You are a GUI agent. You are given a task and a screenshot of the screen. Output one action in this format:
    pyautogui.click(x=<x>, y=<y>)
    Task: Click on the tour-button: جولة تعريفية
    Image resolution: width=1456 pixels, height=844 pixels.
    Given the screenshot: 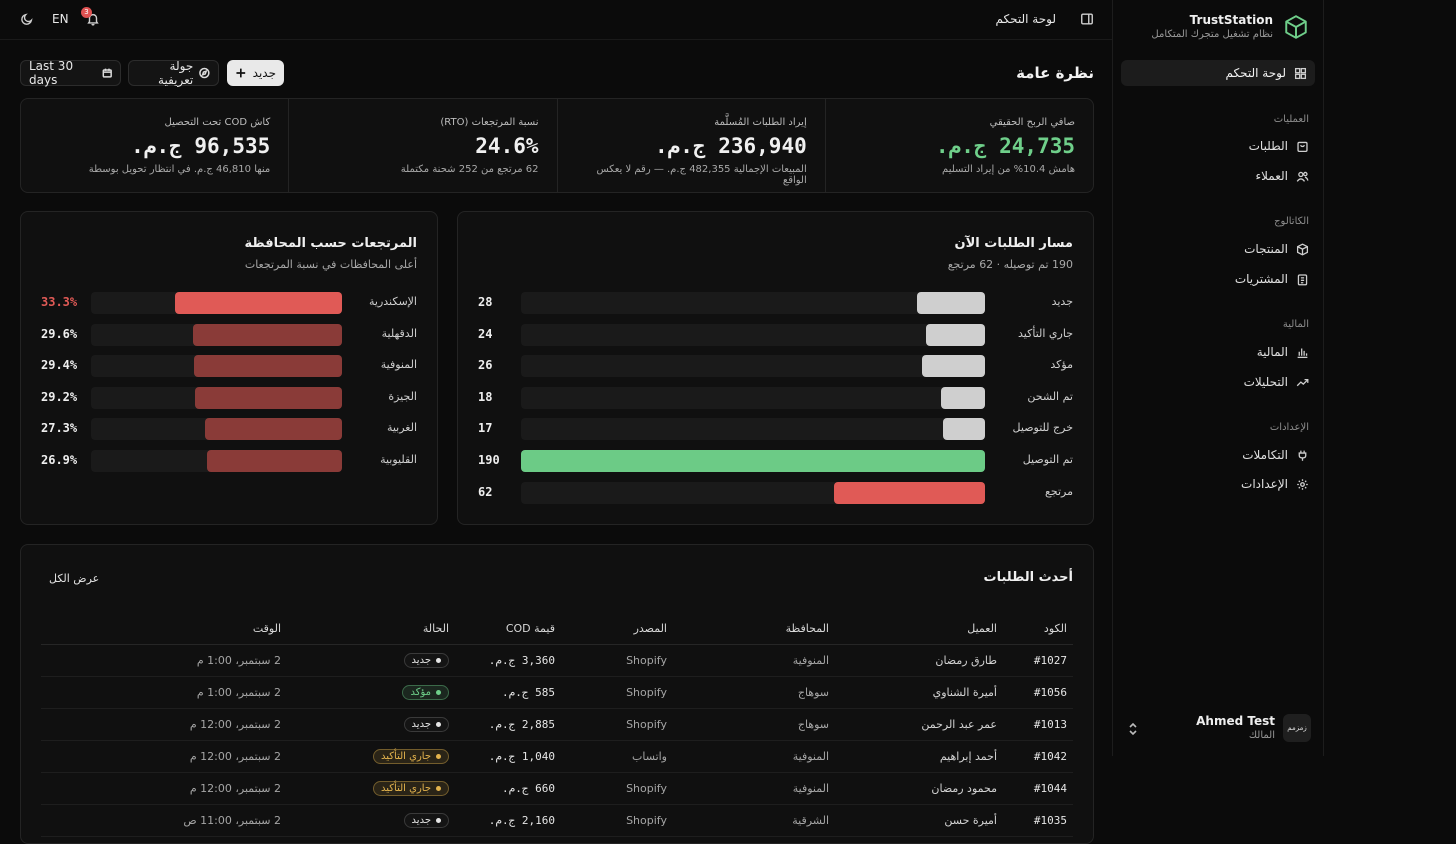 What is the action you would take?
    pyautogui.click(x=173, y=73)
    